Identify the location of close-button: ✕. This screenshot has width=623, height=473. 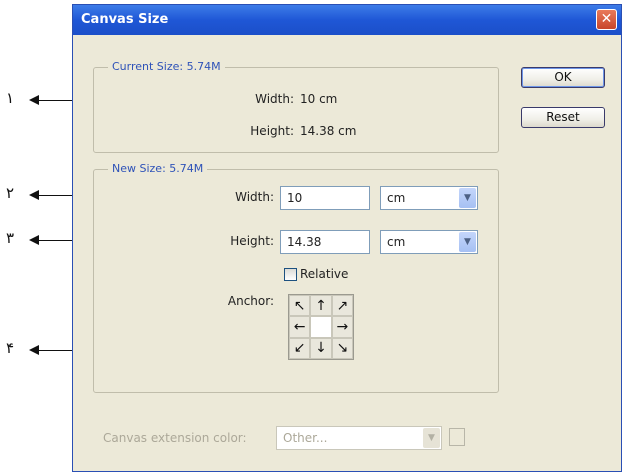
(606, 19).